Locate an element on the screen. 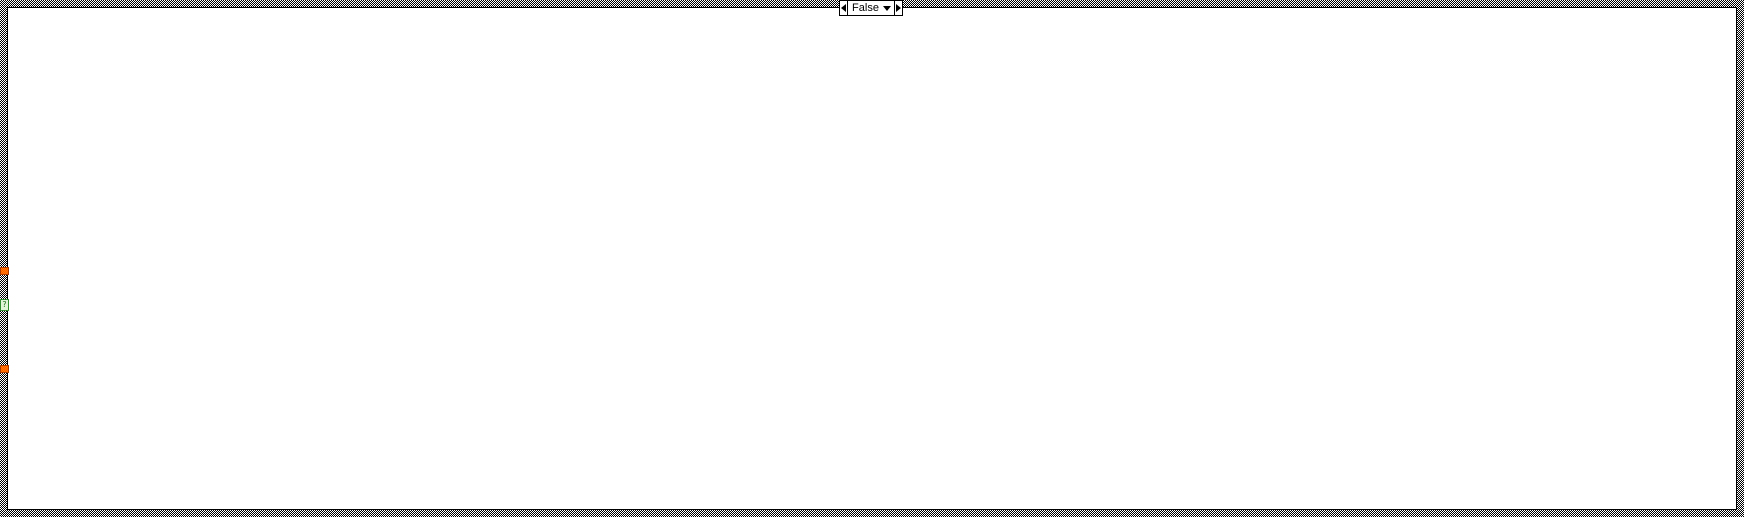 This screenshot has width=1744, height=517. next-case-button is located at coordinates (897, 8).